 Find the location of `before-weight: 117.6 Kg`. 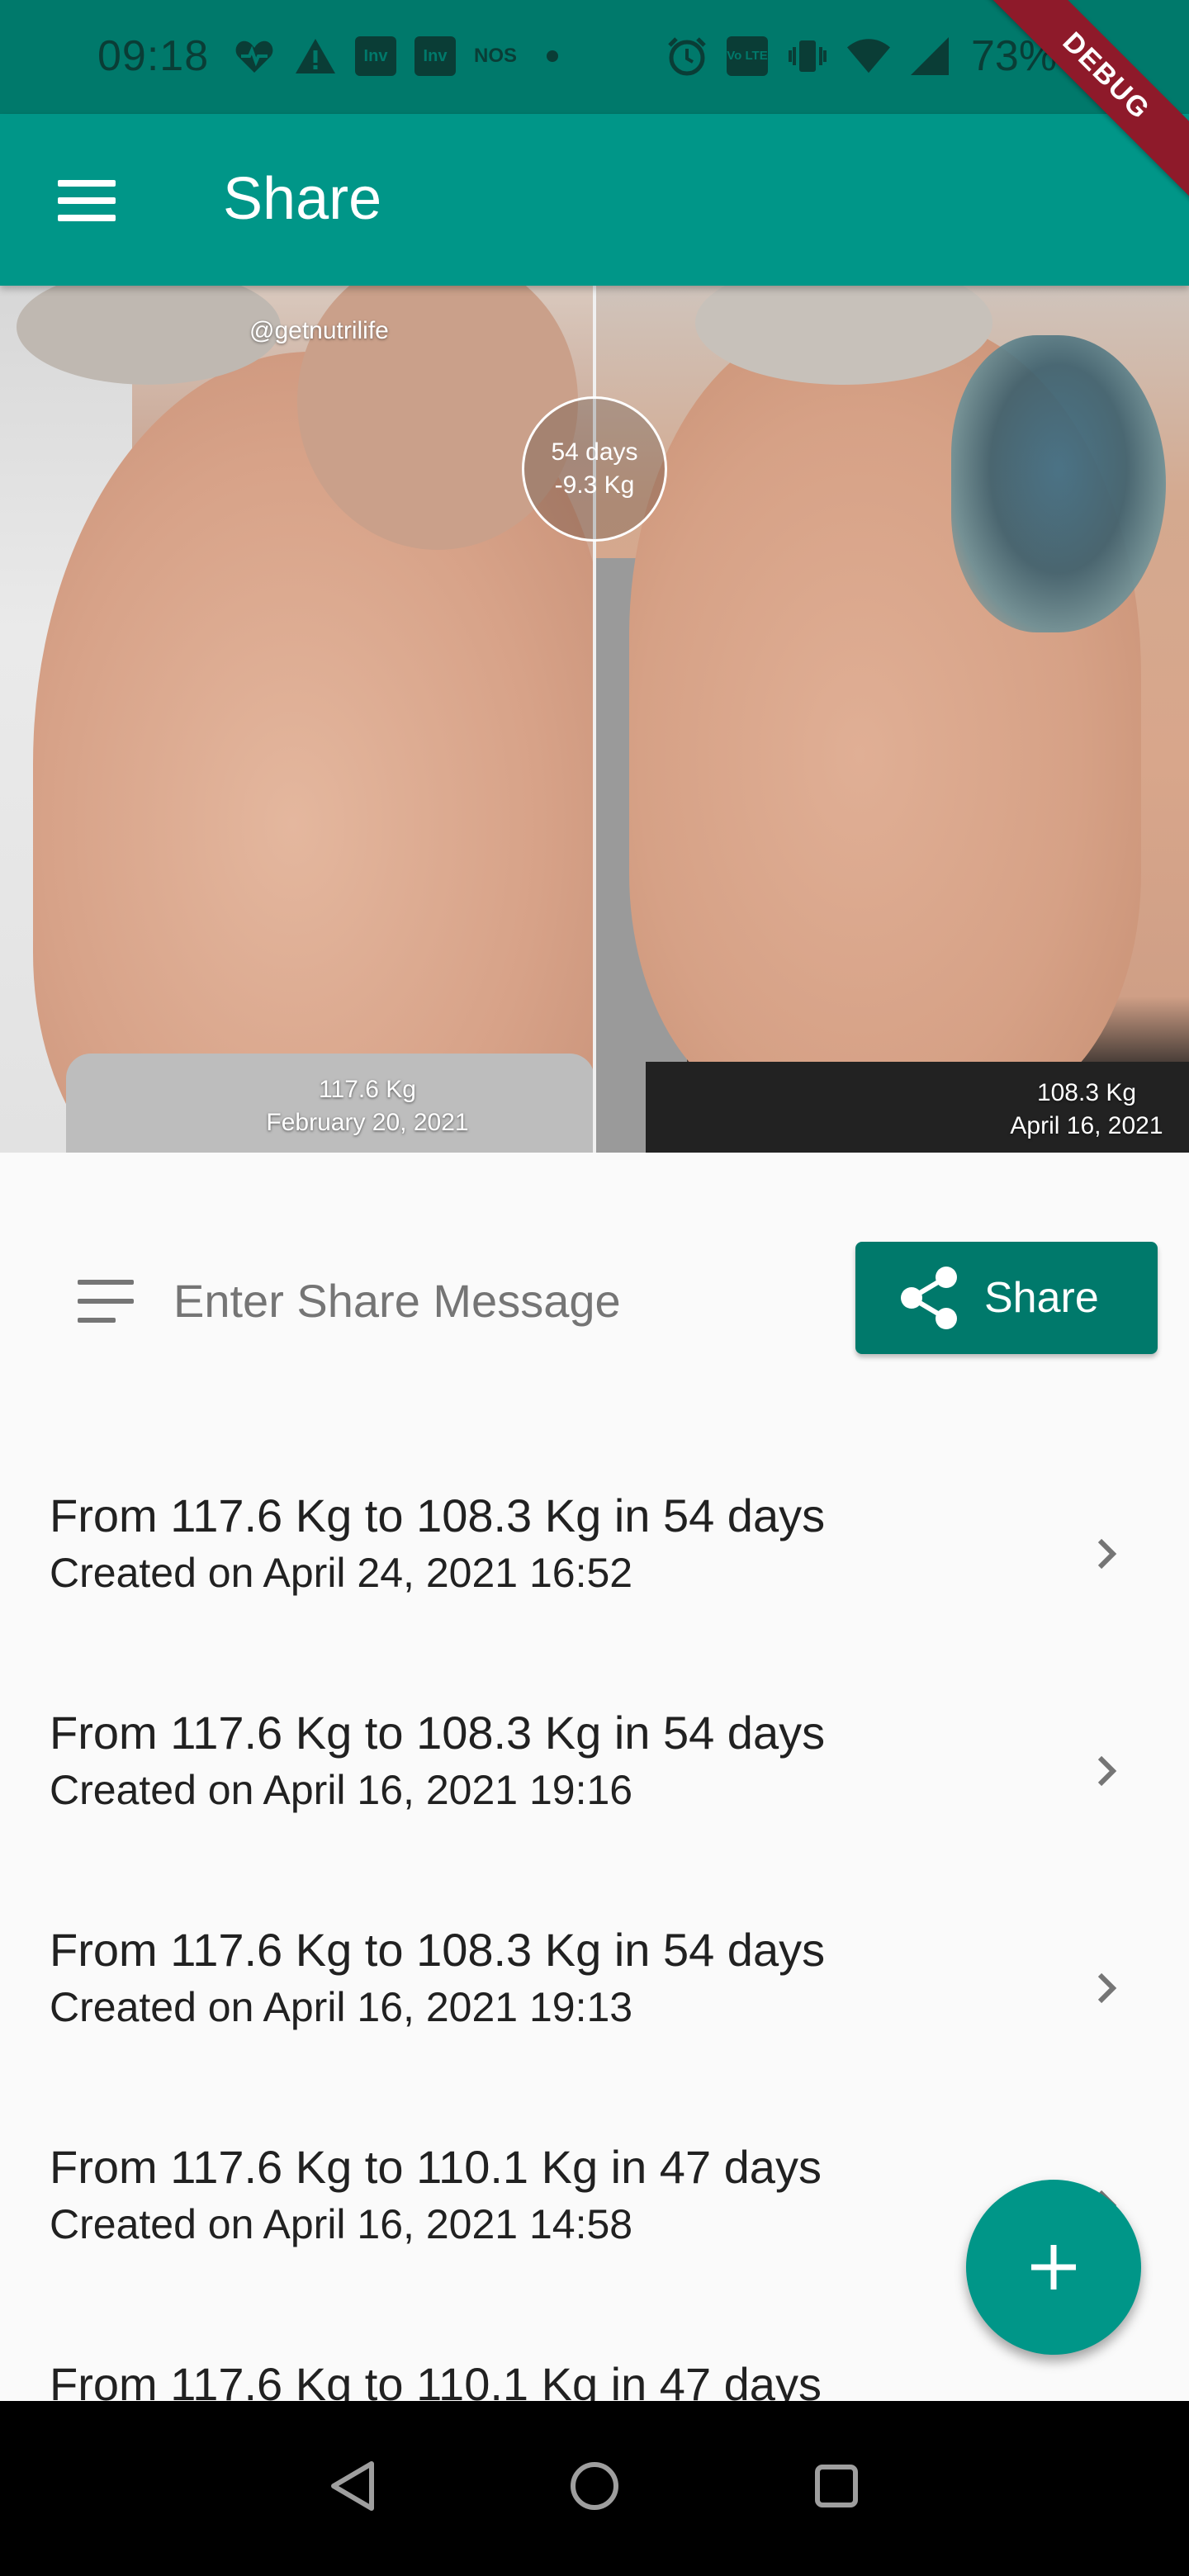

before-weight: 117.6 Kg is located at coordinates (367, 1089).